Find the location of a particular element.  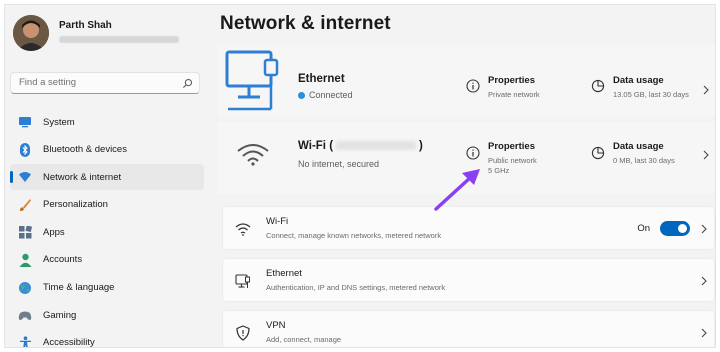

ethernet-properties-link: Properties Private network is located at coordinates (526, 90).